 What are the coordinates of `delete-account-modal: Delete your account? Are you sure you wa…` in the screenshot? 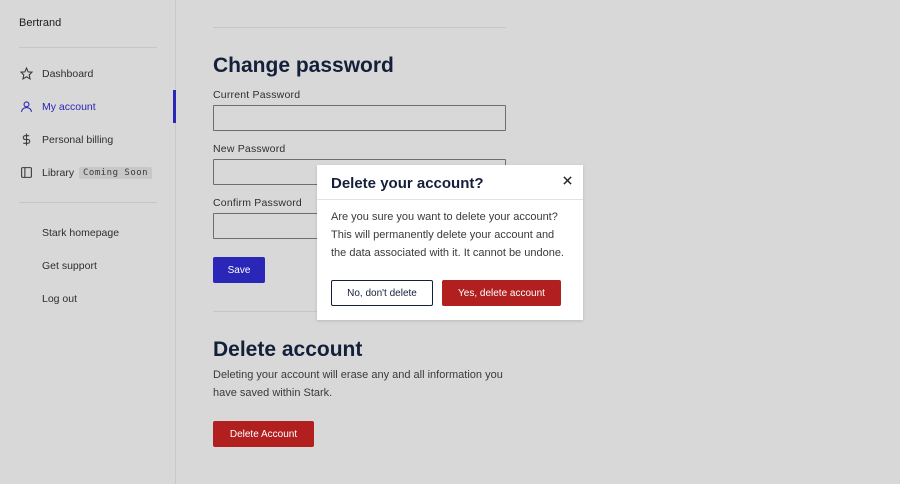 It's located at (450, 242).